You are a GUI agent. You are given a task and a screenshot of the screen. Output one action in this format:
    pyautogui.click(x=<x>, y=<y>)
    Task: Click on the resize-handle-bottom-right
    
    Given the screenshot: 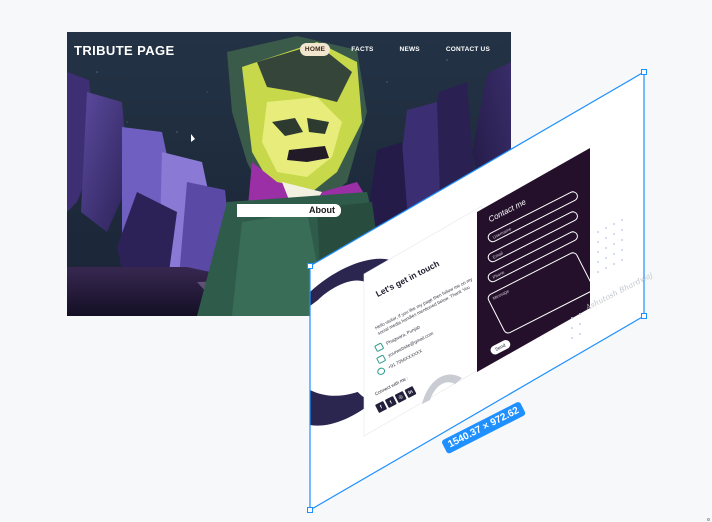 What is the action you would take?
    pyautogui.click(x=644, y=316)
    